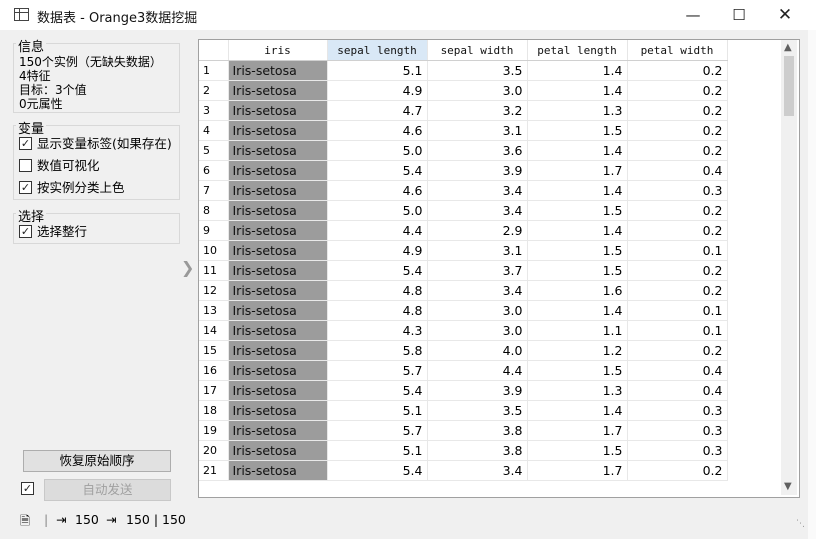 The image size is (816, 539). I want to click on petal-width-cell: 0.4, so click(677, 370).